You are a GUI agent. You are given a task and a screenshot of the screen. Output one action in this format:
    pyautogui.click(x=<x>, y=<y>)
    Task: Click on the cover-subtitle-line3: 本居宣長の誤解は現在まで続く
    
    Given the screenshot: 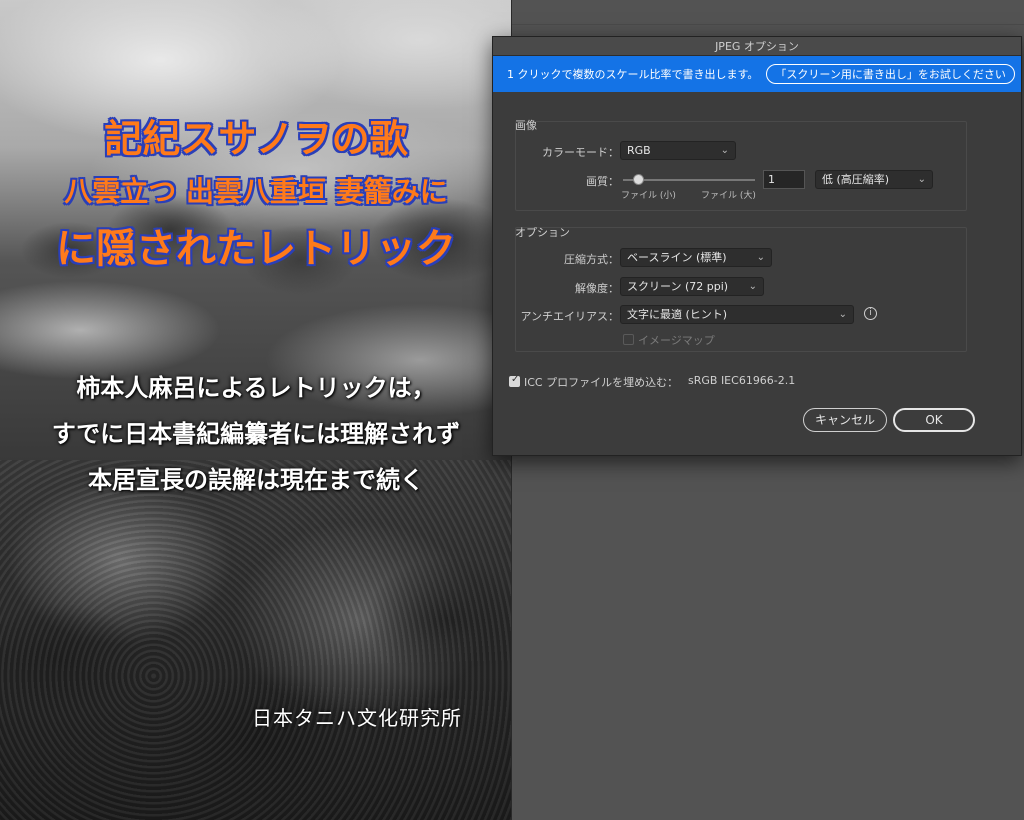 What is the action you would take?
    pyautogui.click(x=256, y=480)
    